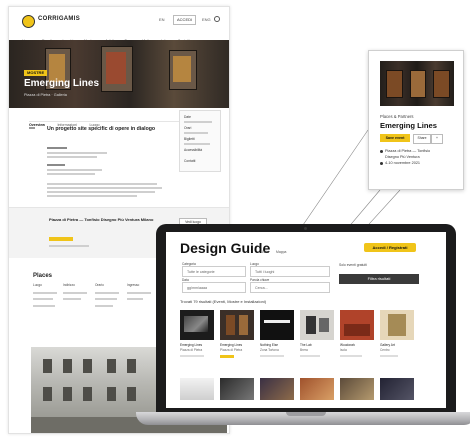 This screenshot has width=470, height=439. What do you see at coordinates (214, 287) in the screenshot?
I see `date-input: gg/mm/aaaa` at bounding box center [214, 287].